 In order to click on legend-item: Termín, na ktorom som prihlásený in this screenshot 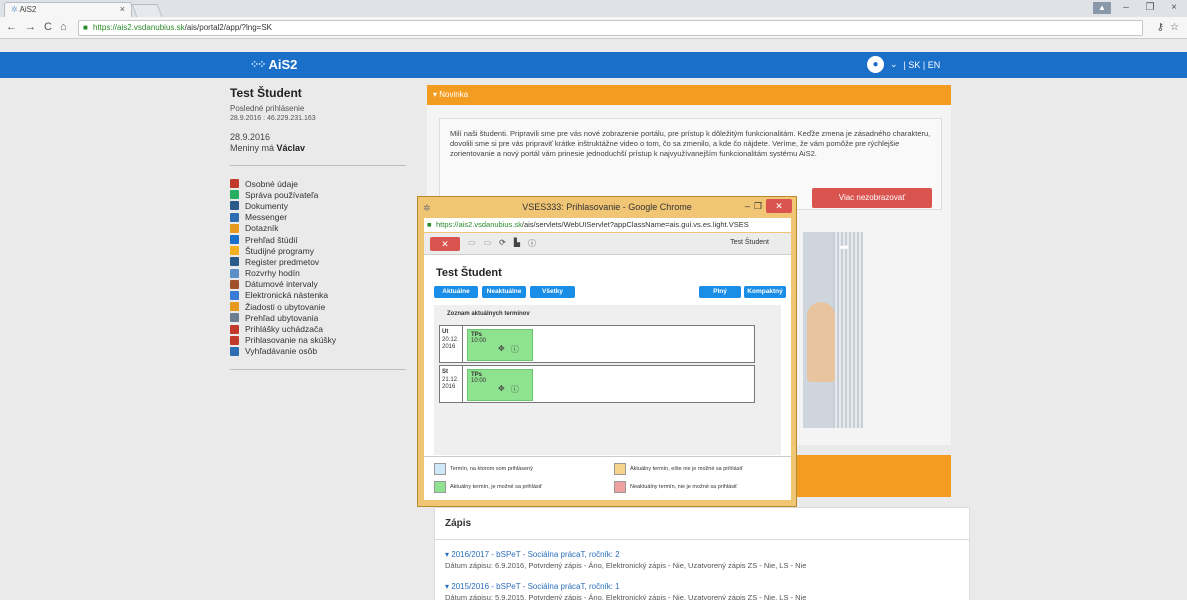, I will do `click(483, 469)`.